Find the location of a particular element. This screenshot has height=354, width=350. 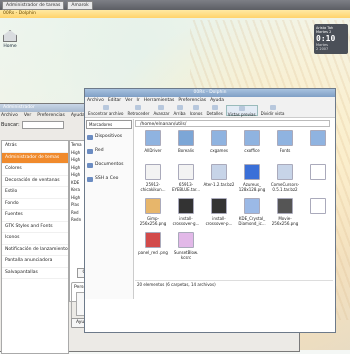

back-button: Retroceder is located at coordinates (139, 110).